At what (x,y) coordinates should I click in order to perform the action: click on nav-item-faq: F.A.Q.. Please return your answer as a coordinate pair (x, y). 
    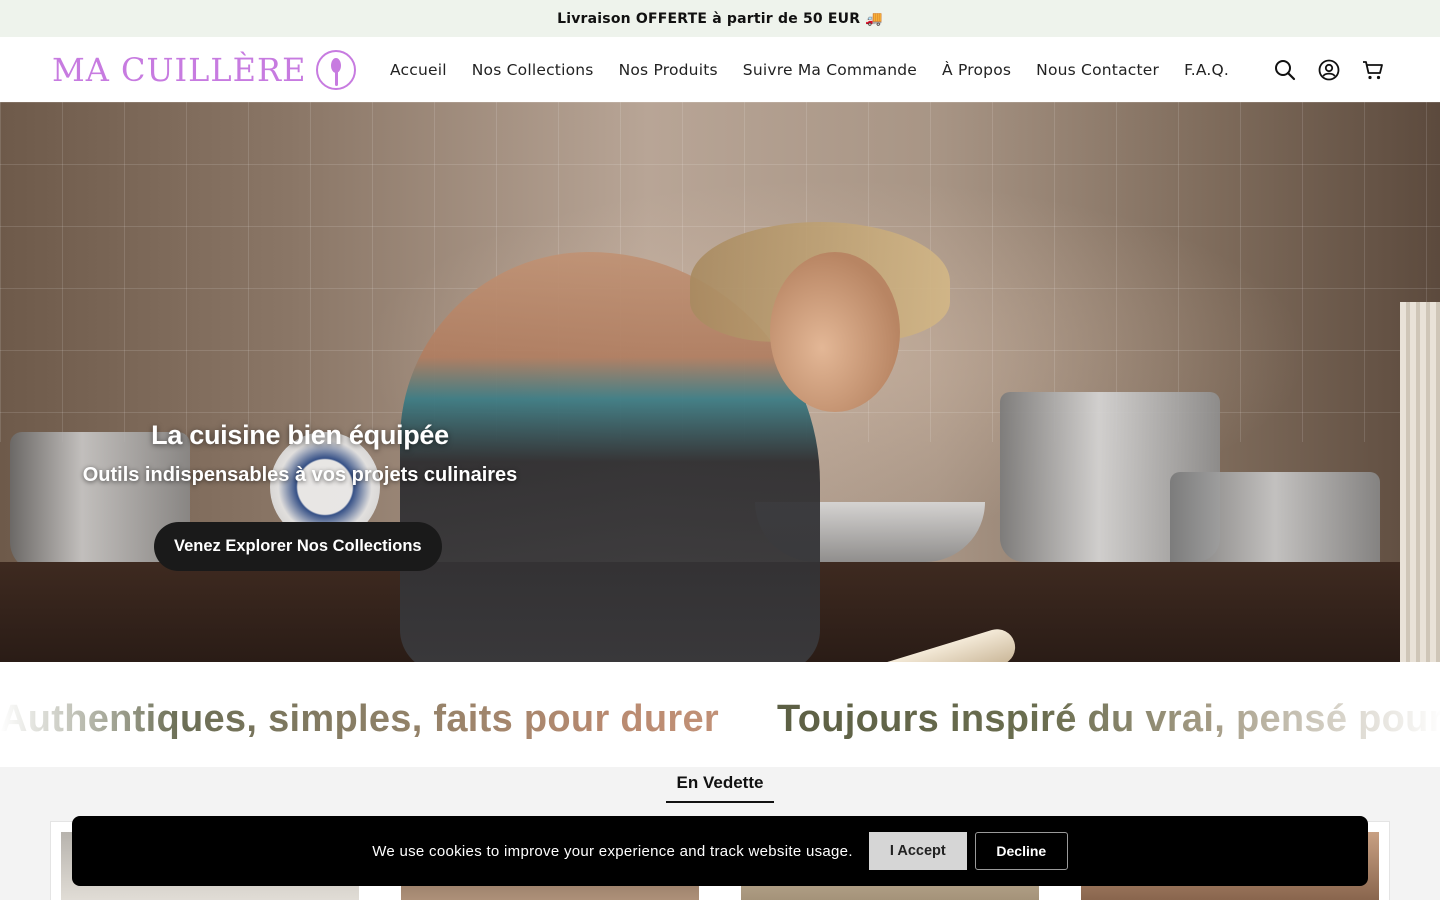
    Looking at the image, I should click on (1207, 70).